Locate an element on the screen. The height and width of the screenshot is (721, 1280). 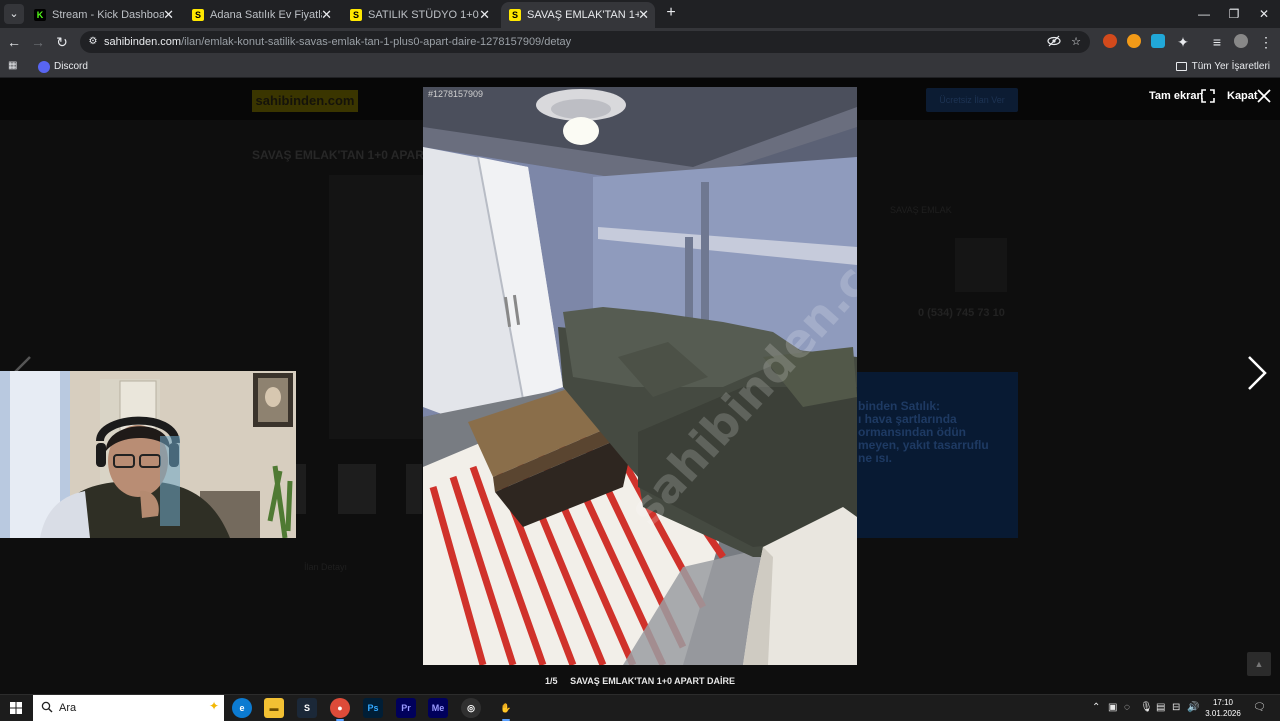
url-host: sahibinden.com is located at coordinates (143, 42).